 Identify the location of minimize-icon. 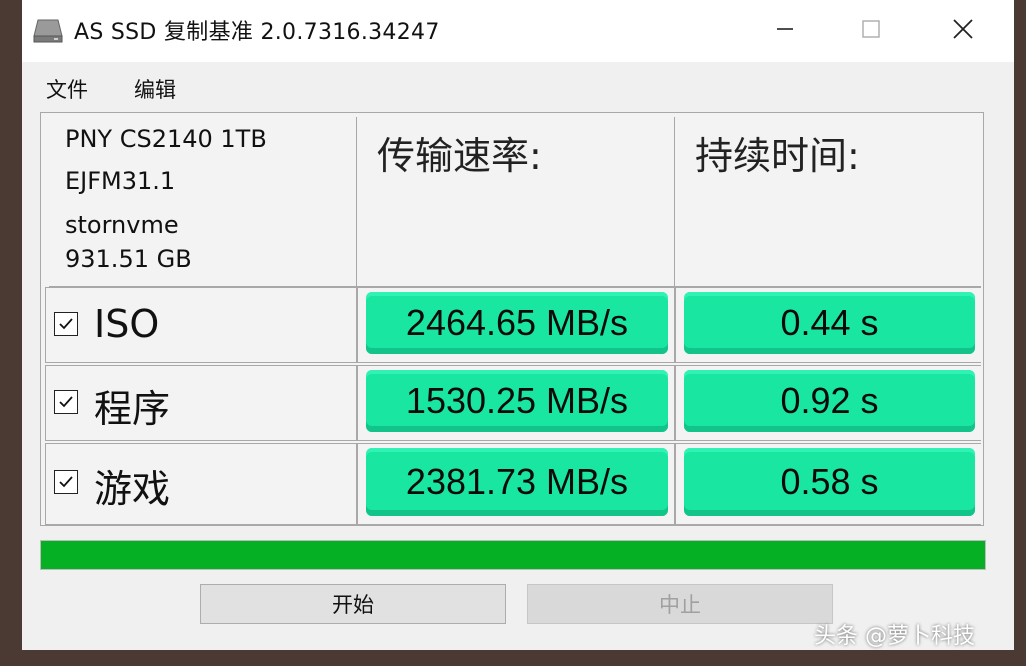
(785, 31).